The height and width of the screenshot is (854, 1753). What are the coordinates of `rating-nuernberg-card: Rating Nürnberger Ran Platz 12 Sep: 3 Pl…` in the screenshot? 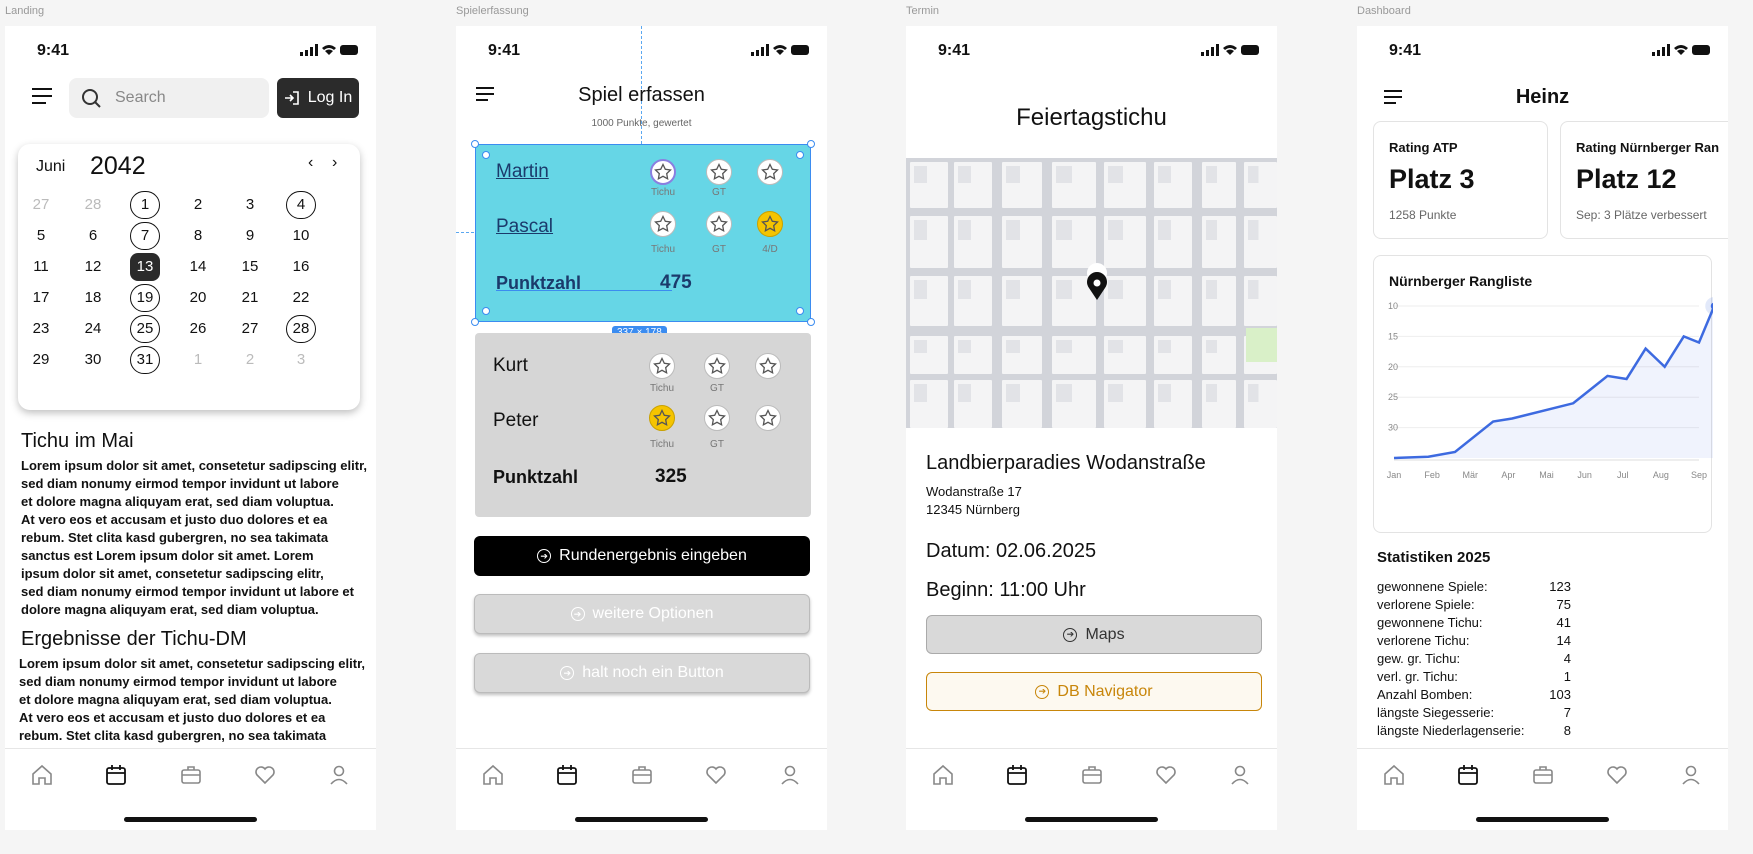 It's located at (1644, 180).